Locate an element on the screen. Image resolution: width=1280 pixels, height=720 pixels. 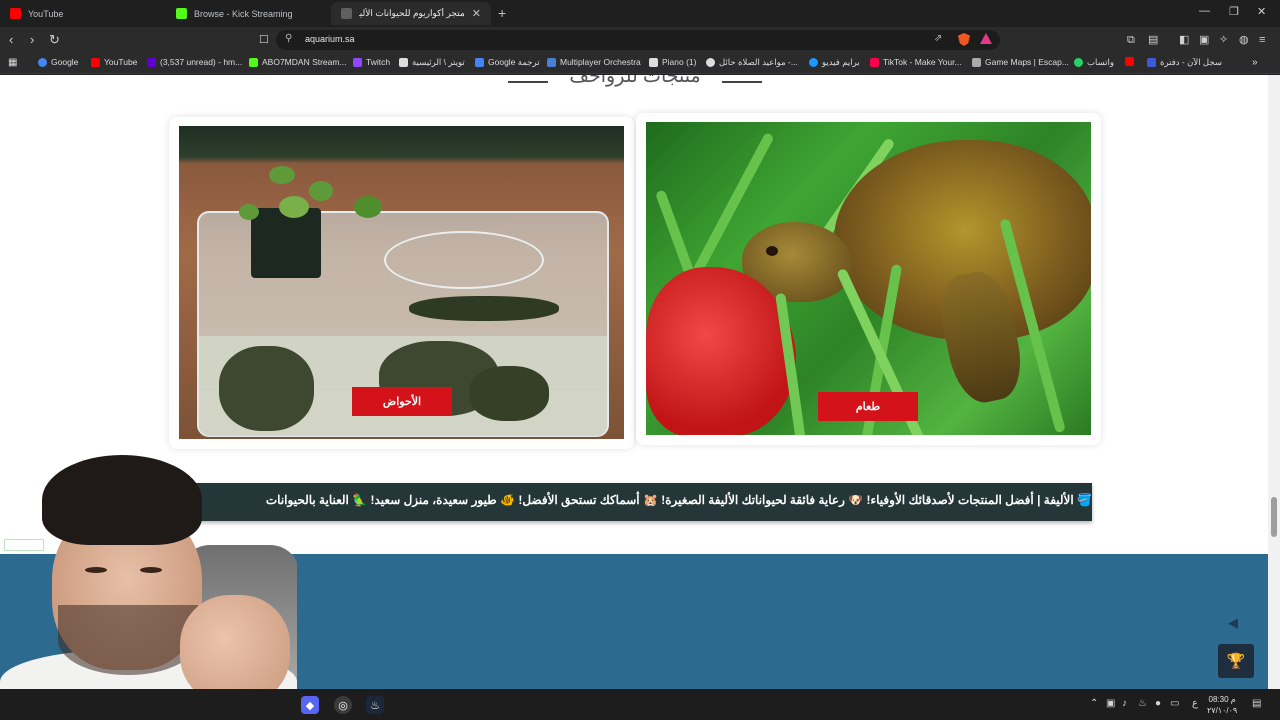
mail-icon is located at coordinates (151, 62).